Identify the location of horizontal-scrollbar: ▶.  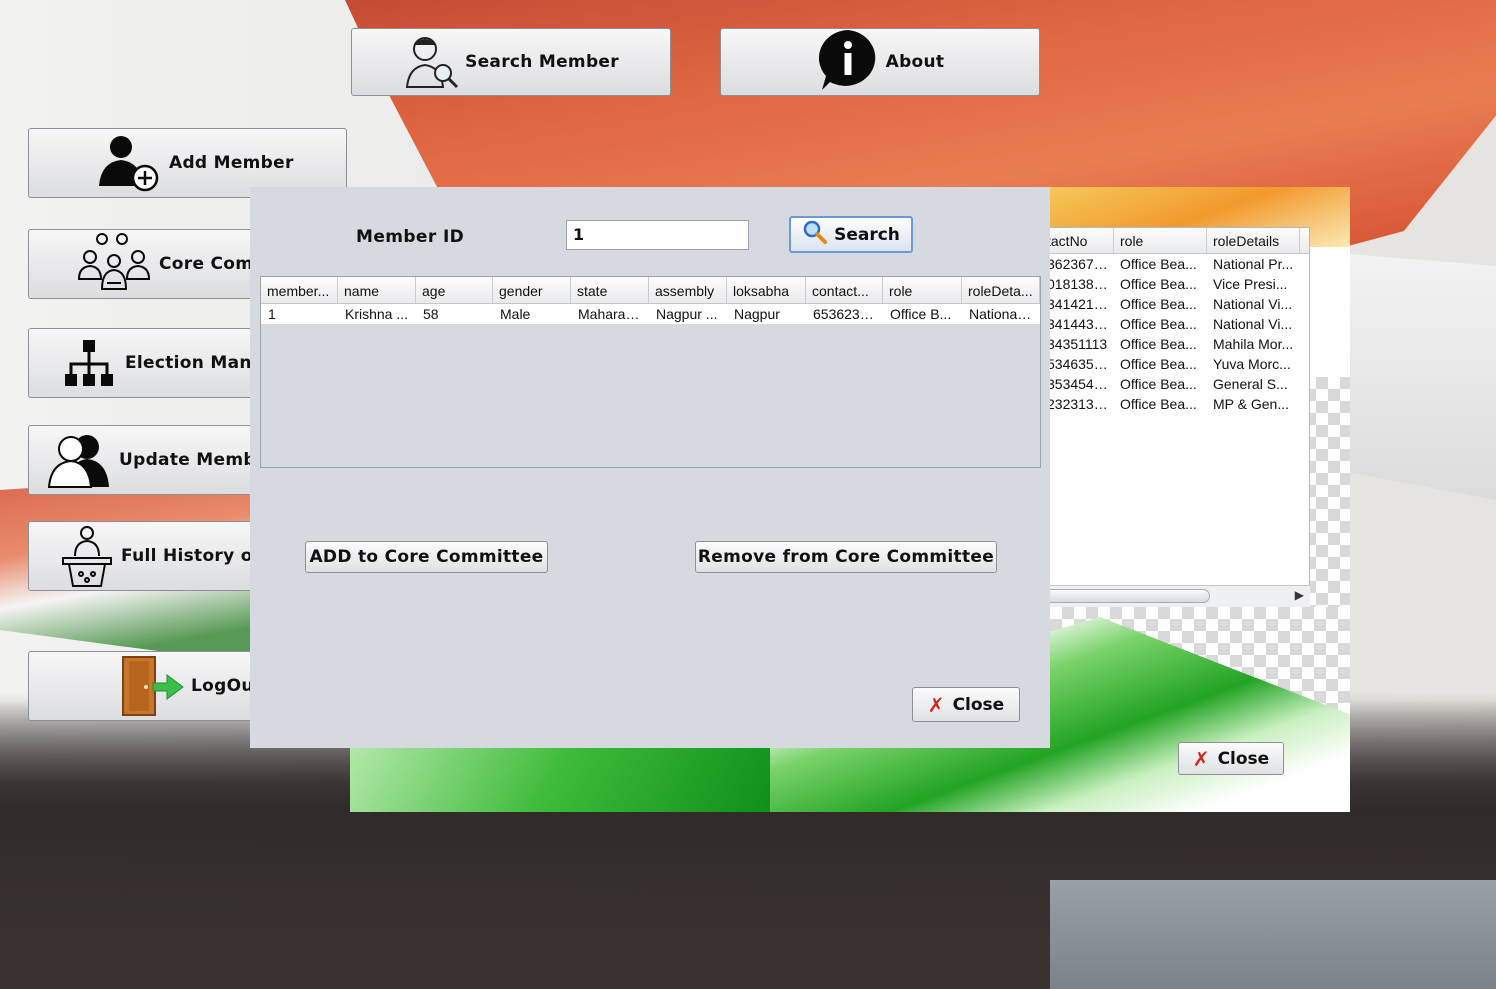
(1175, 596).